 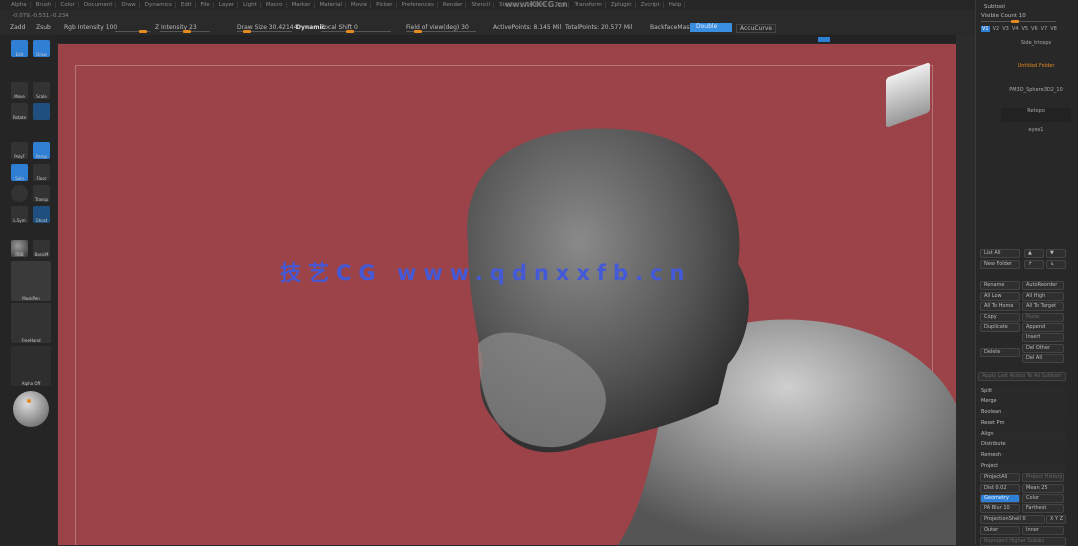 I want to click on stroke-button: FreeHand, so click(x=31, y=323).